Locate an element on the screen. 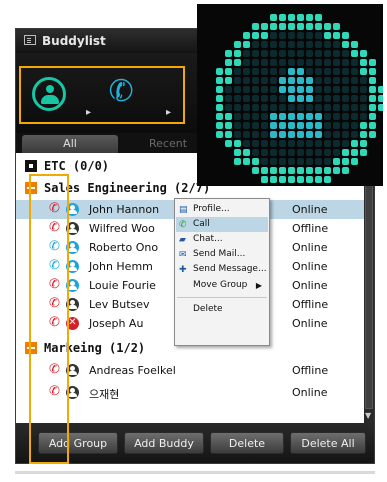  tab-all: All is located at coordinates (70, 144).